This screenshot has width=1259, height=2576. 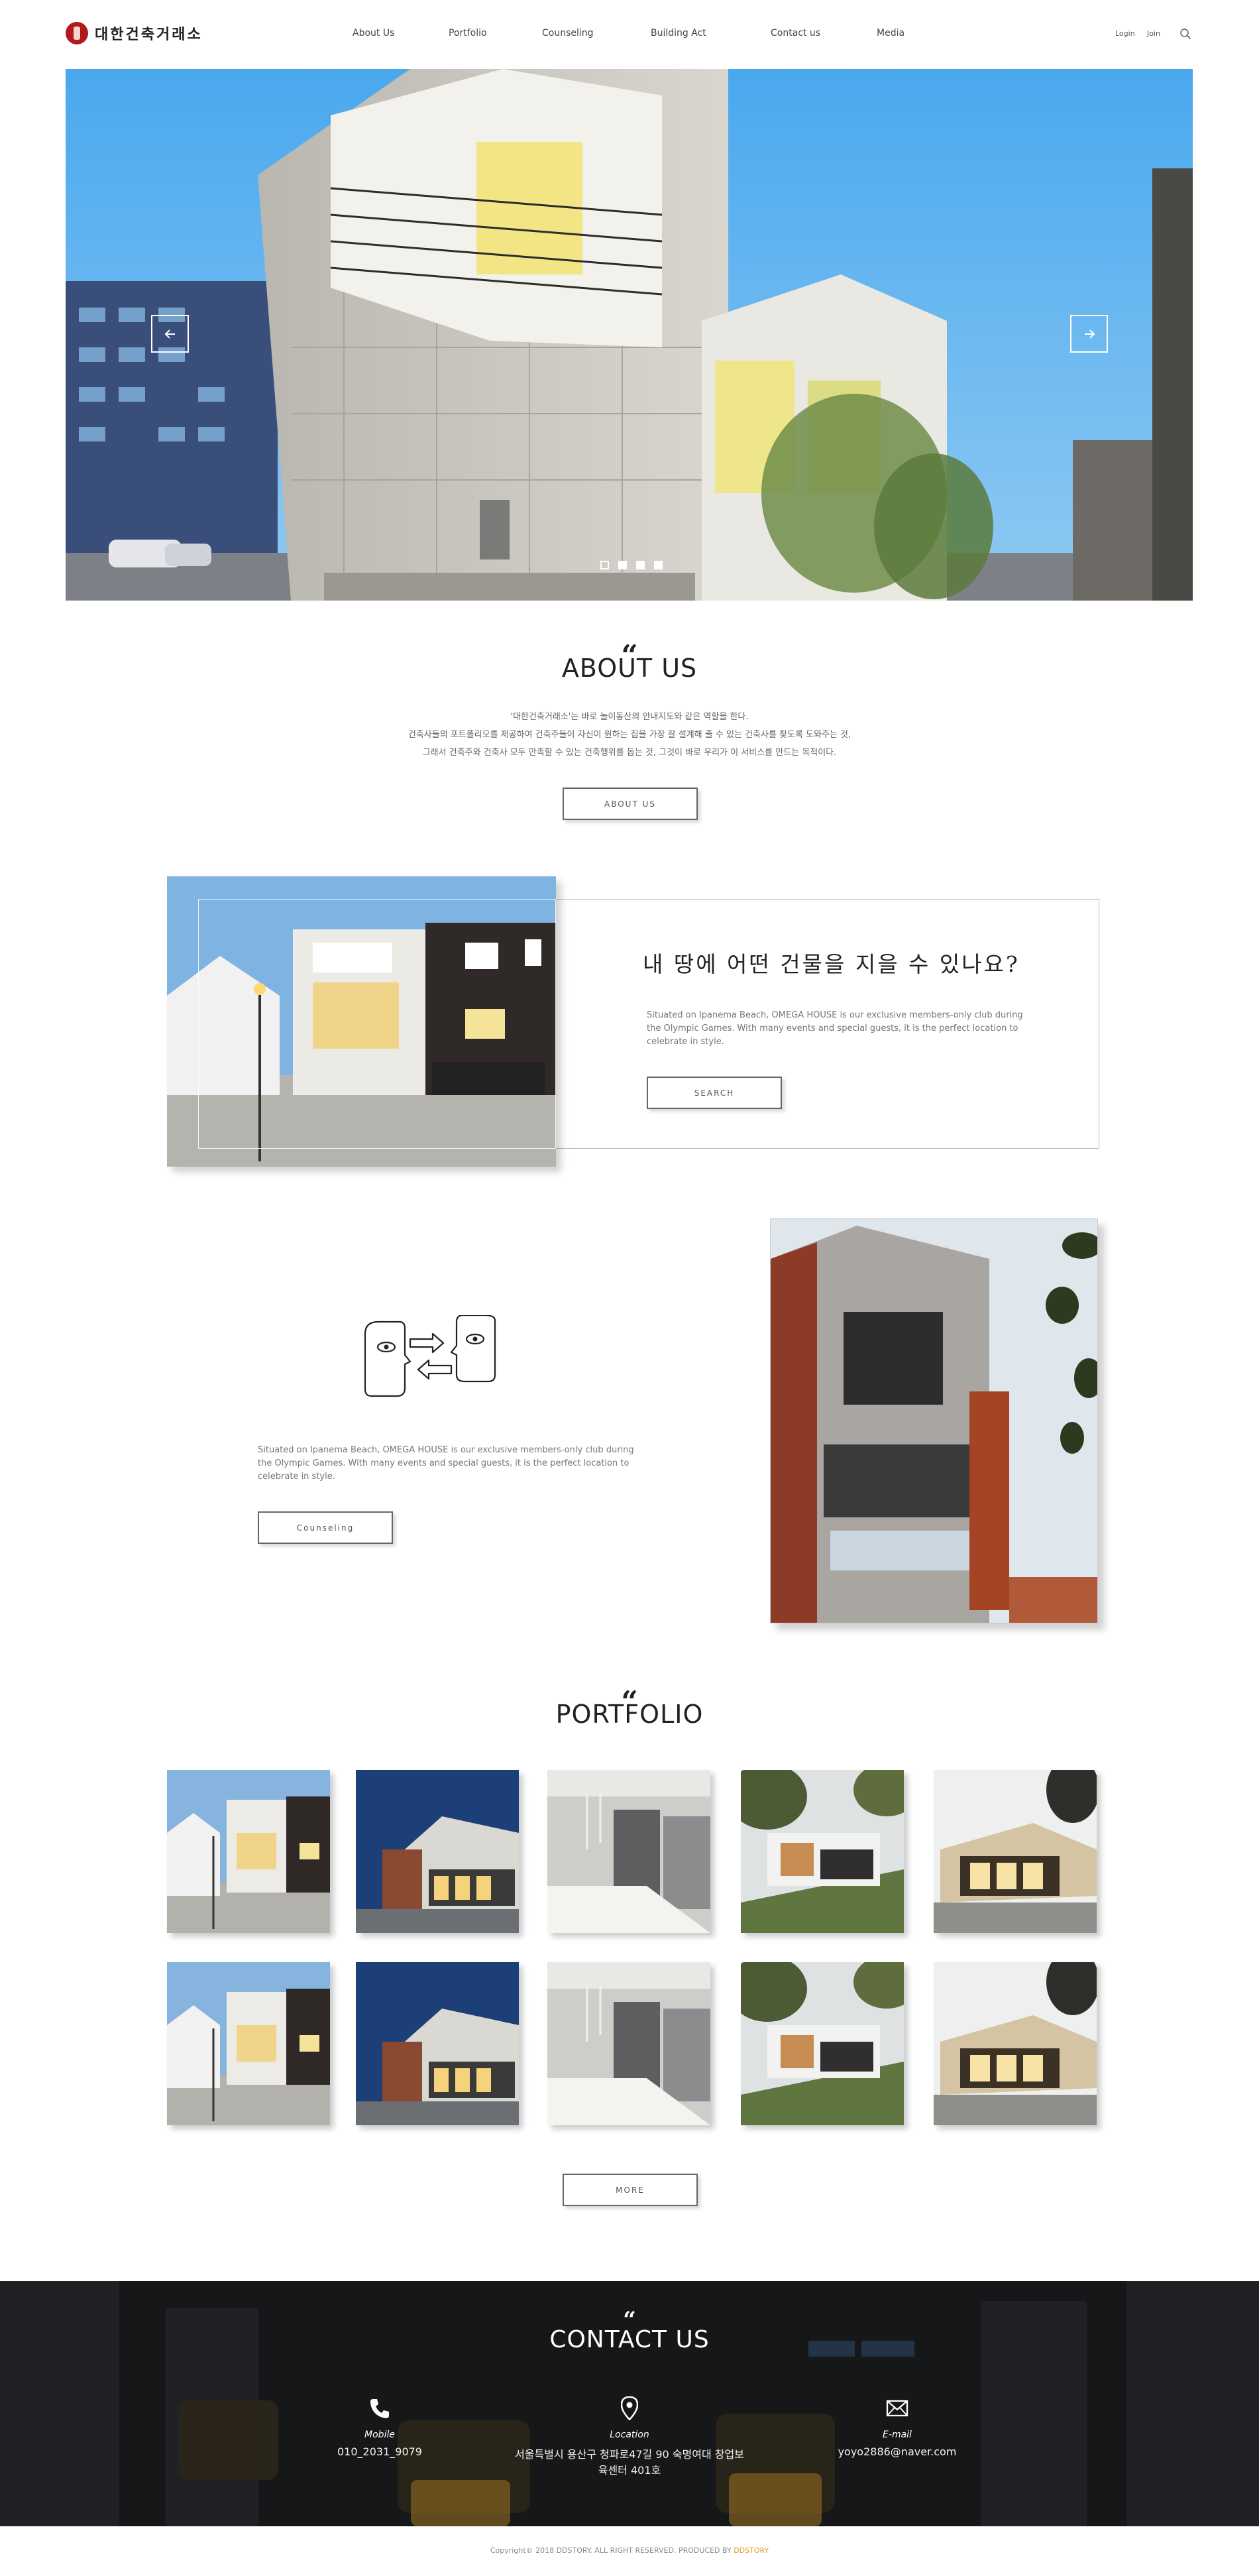 What do you see at coordinates (891, 33) in the screenshot?
I see `nav-media: Media` at bounding box center [891, 33].